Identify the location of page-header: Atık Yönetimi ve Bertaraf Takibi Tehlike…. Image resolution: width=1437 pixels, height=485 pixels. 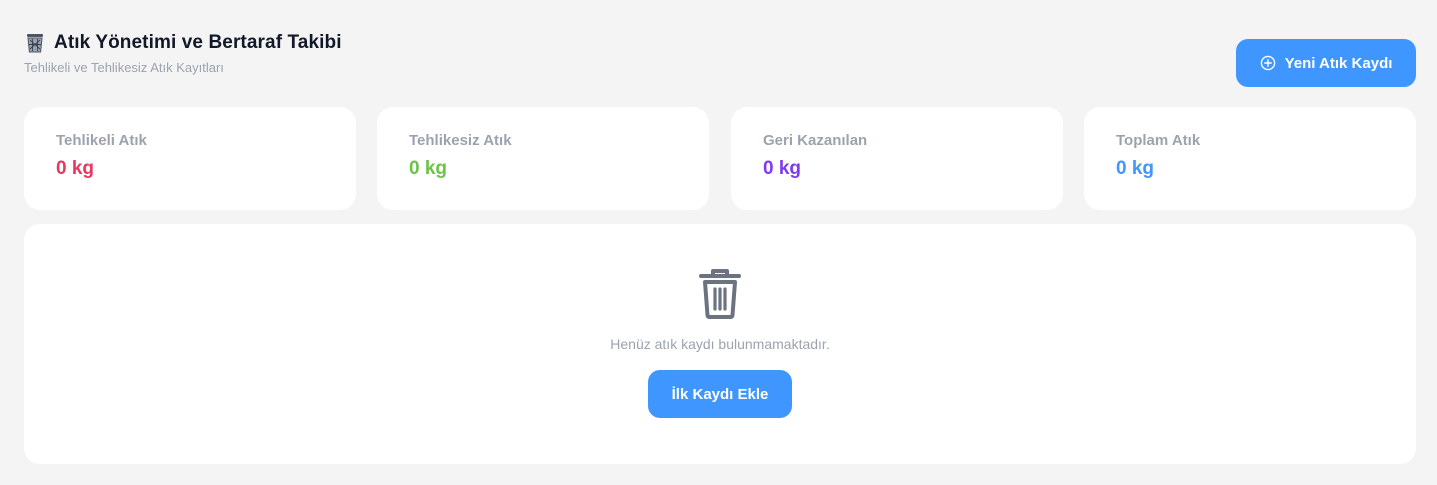
(183, 53).